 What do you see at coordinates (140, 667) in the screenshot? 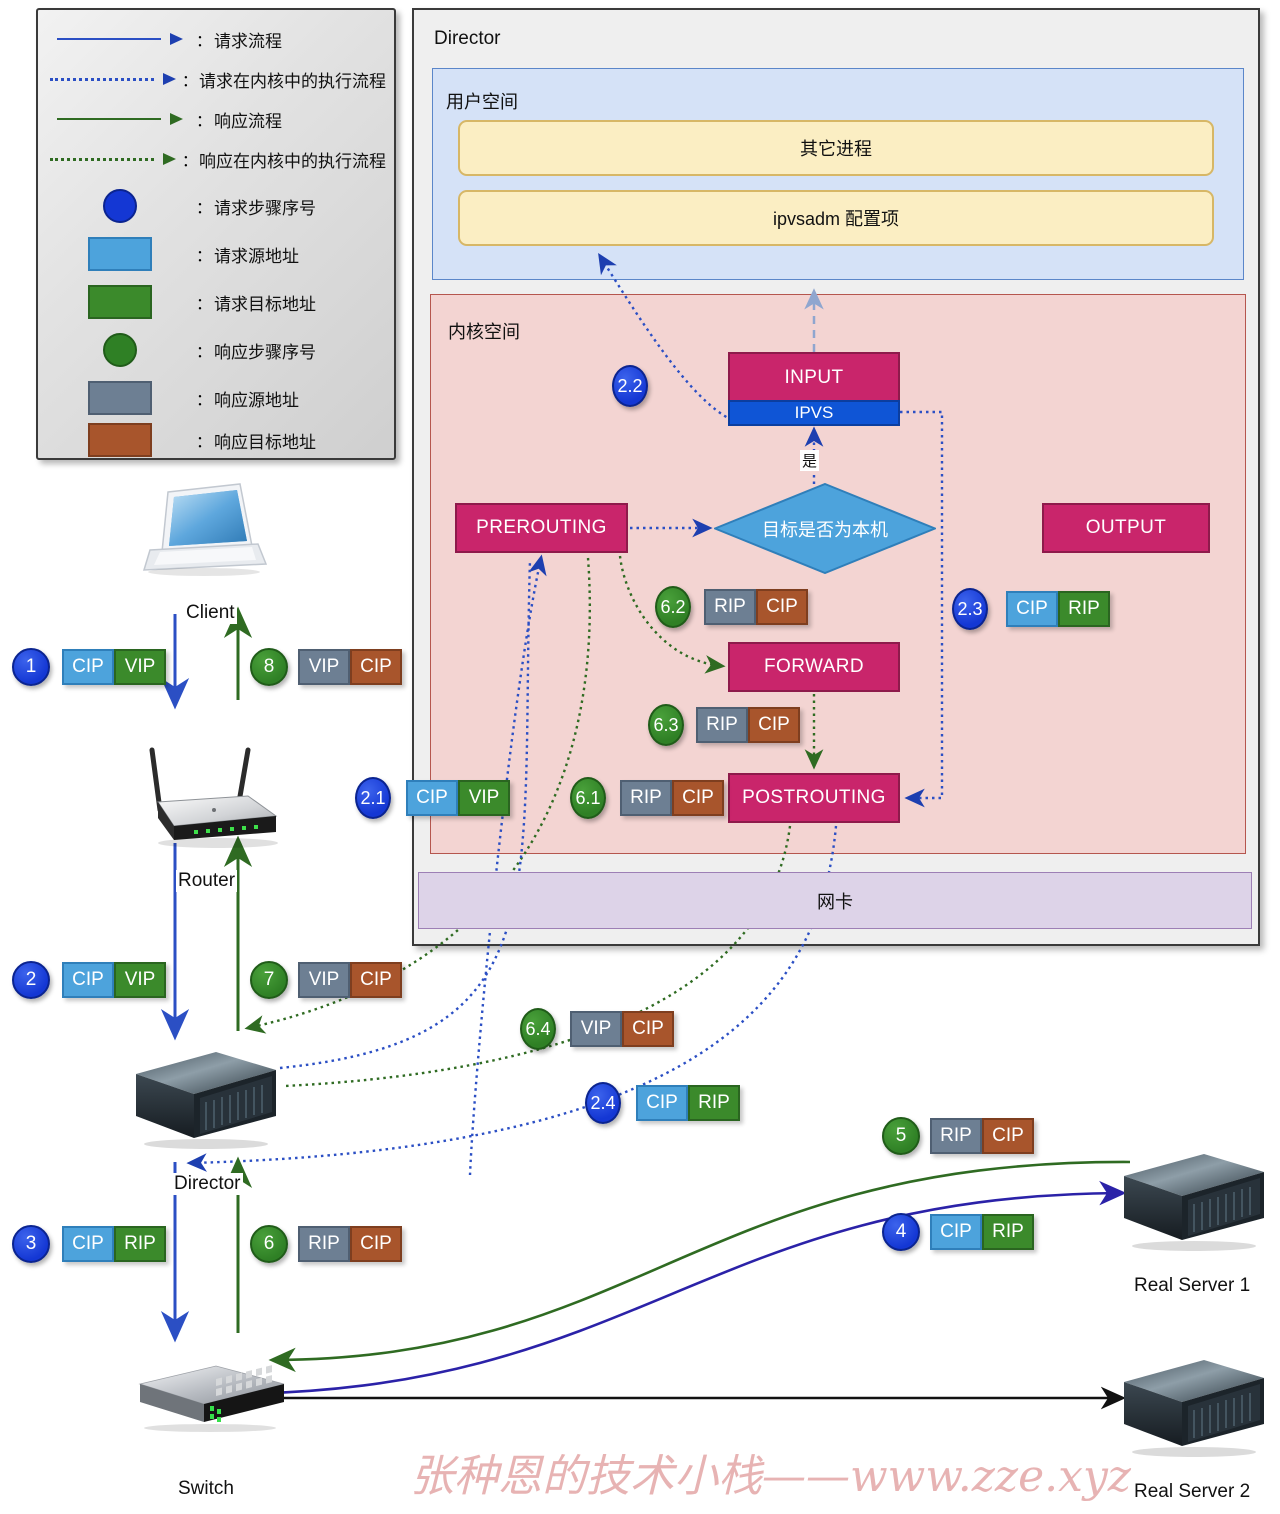
I see `packet-dst-1: VIP` at bounding box center [140, 667].